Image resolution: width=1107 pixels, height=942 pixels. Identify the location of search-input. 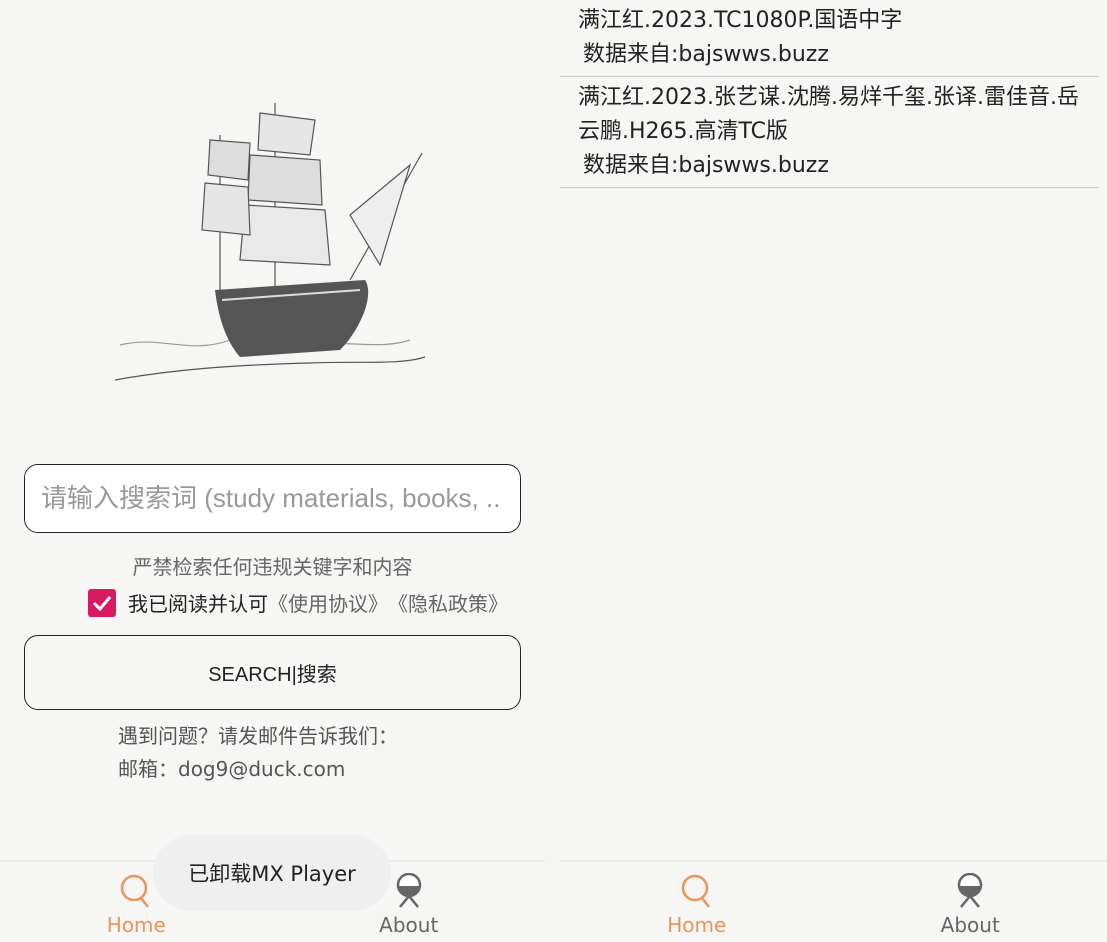
(263, 498).